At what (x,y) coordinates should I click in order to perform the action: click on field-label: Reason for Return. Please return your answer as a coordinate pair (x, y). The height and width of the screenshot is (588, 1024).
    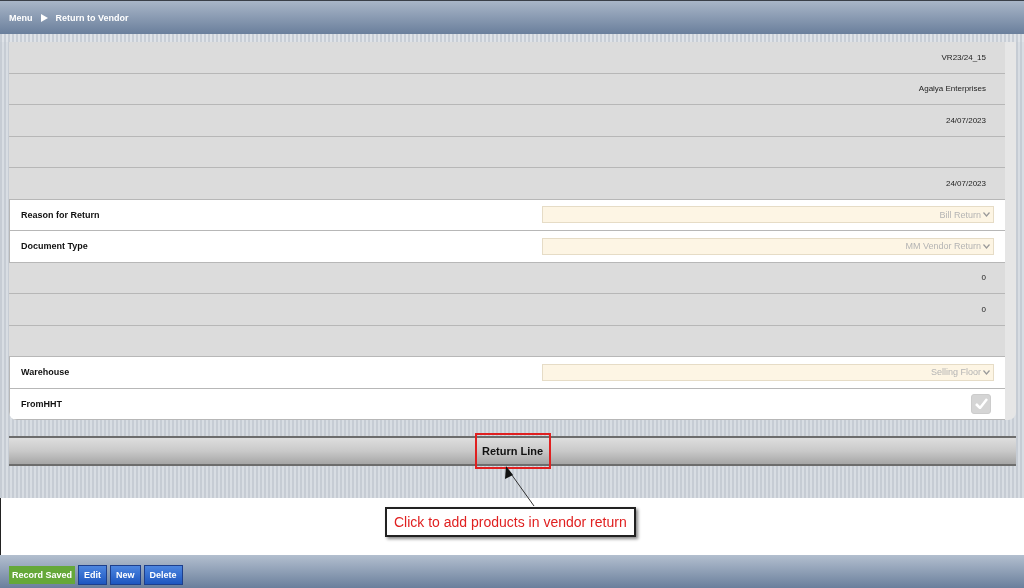
    Looking at the image, I should click on (60, 214).